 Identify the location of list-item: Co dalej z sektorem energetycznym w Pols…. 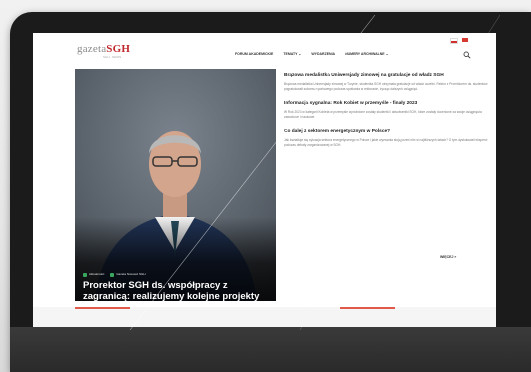
(386, 138).